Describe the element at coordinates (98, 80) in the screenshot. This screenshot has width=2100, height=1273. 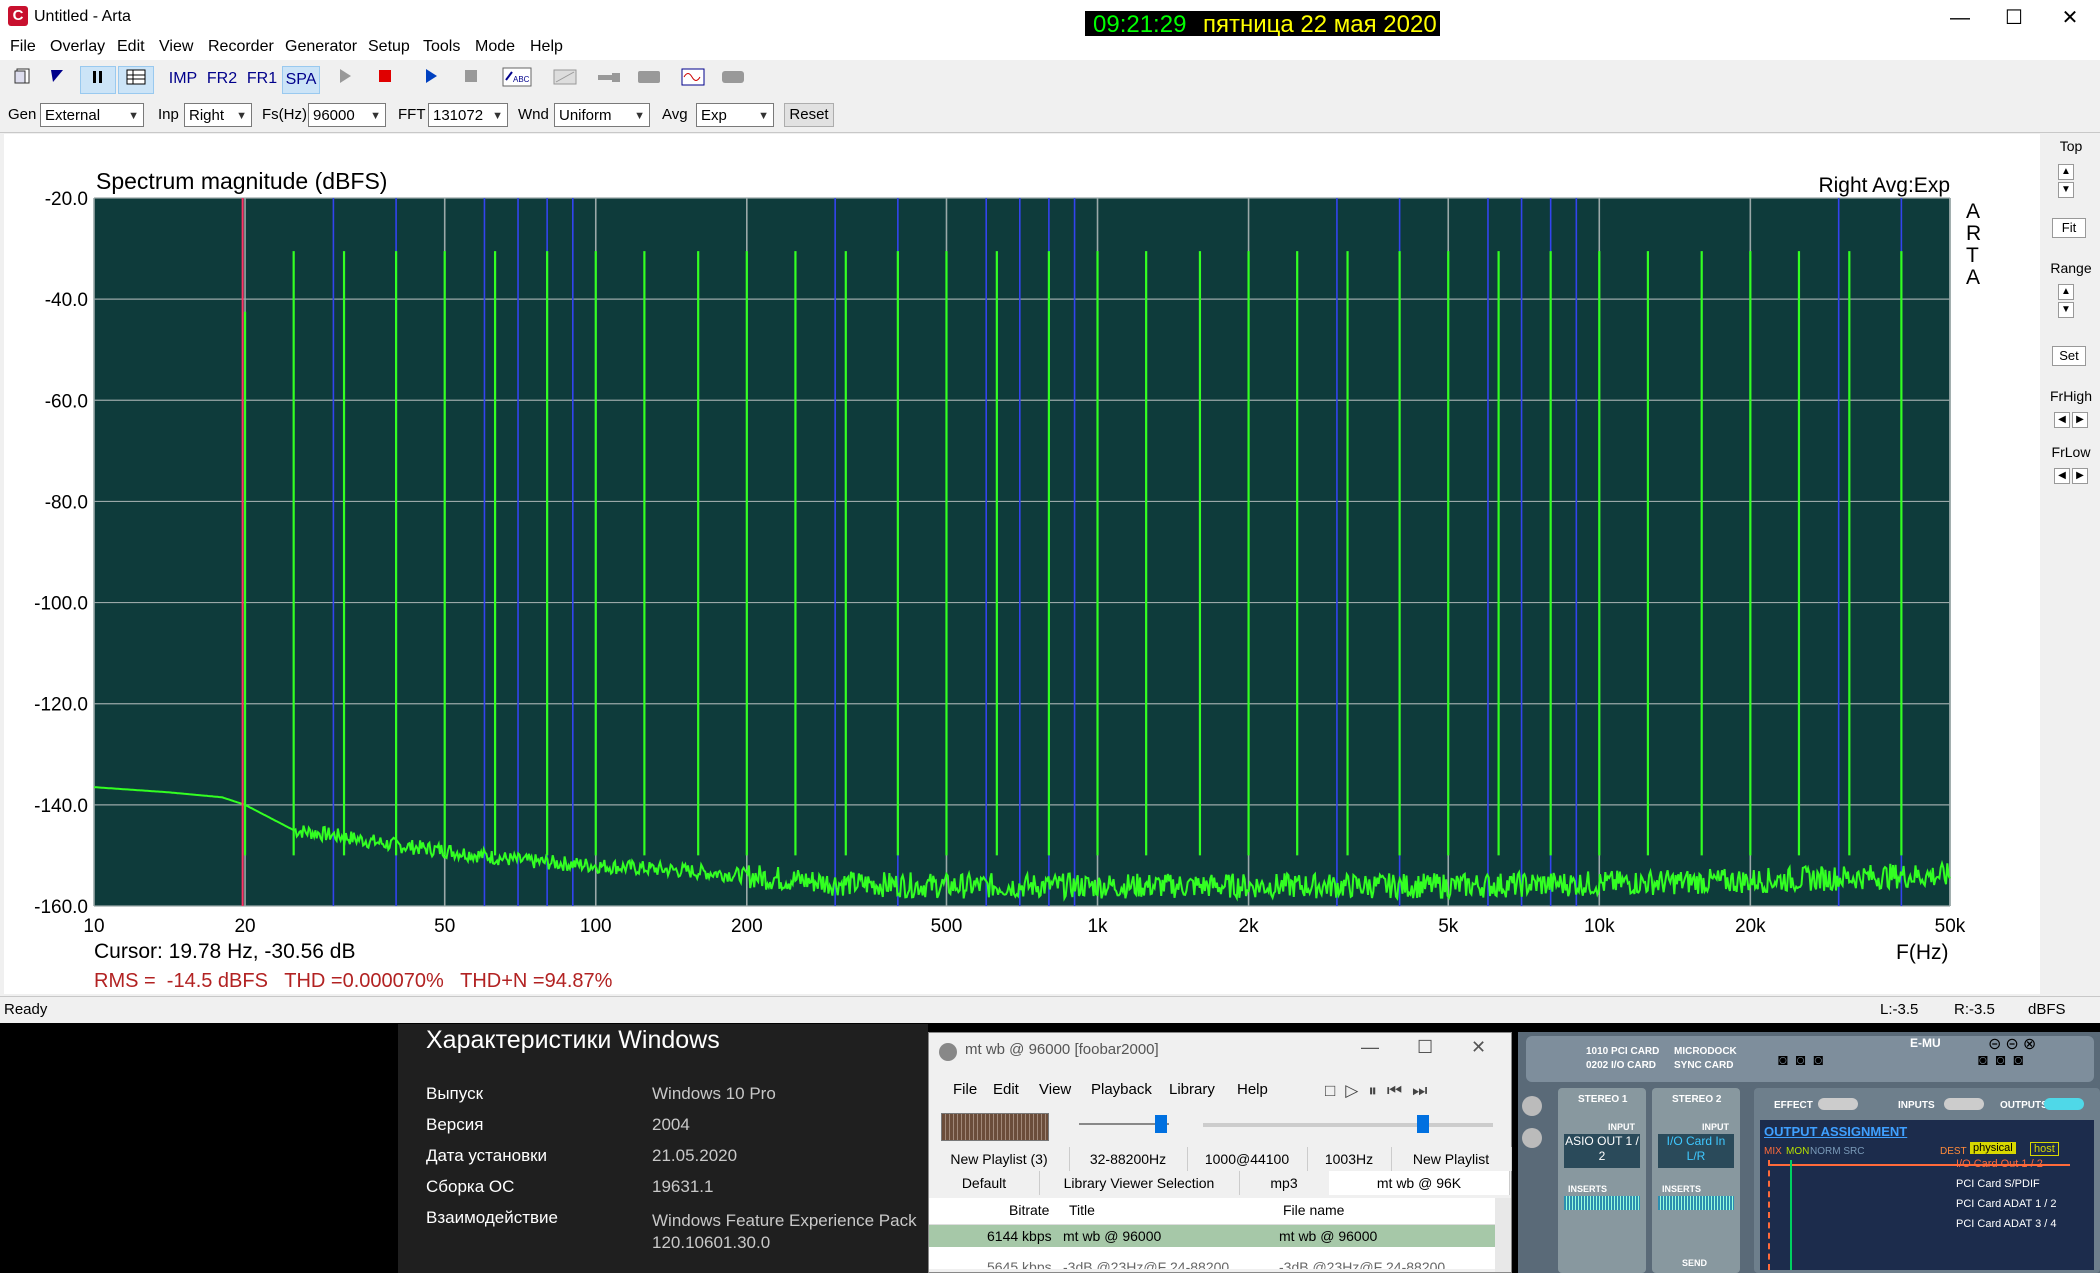
I see `pause-icon` at that location.